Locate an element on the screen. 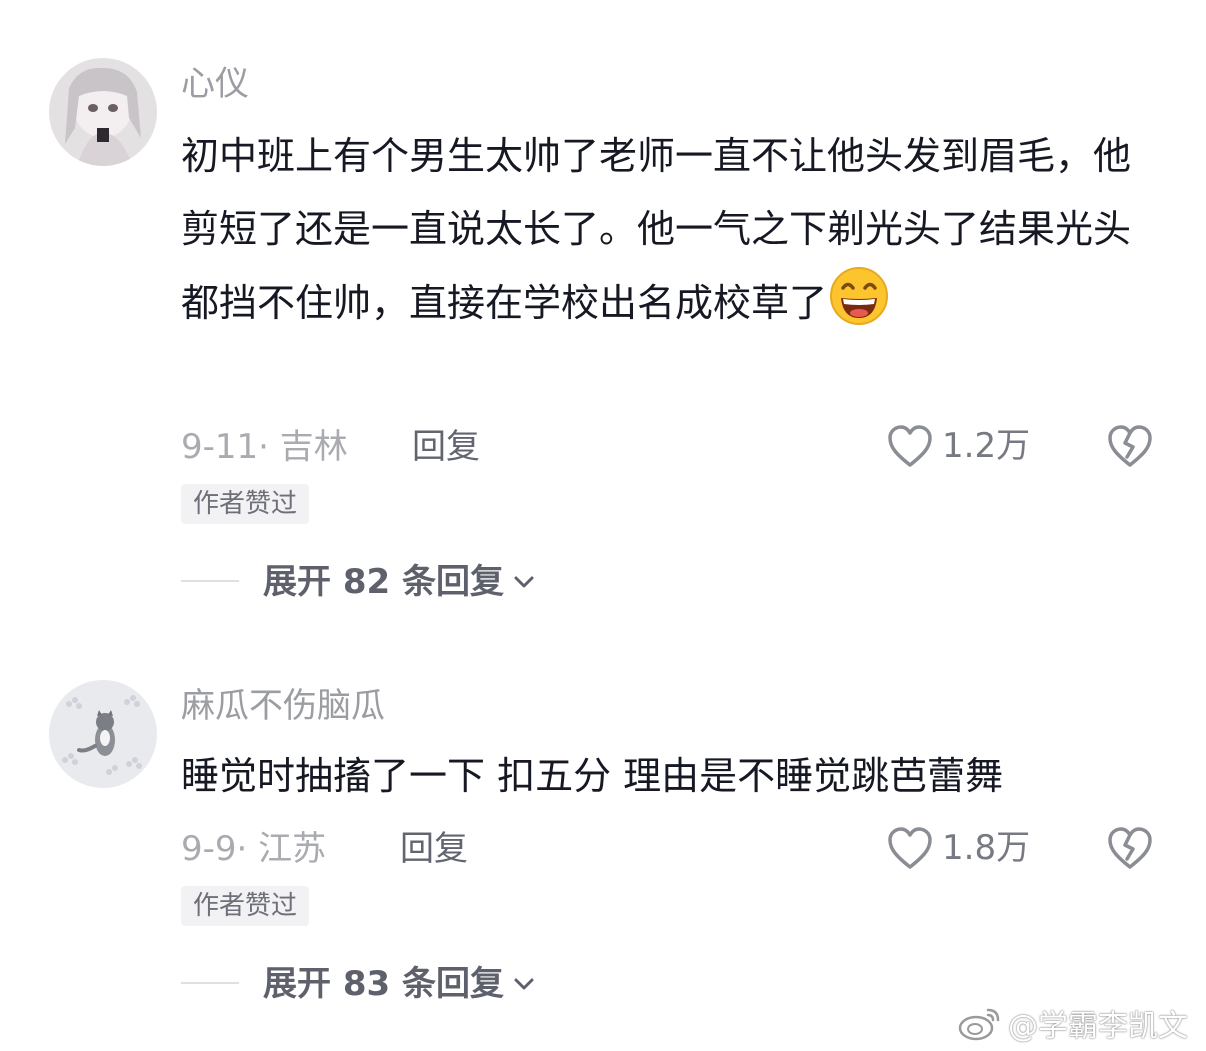 This screenshot has height=1051, width=1206. comment-text: 睡觉时抽搐了一下 扣五分 理由是不睡觉跳芭蕾舞 is located at coordinates (592, 776).